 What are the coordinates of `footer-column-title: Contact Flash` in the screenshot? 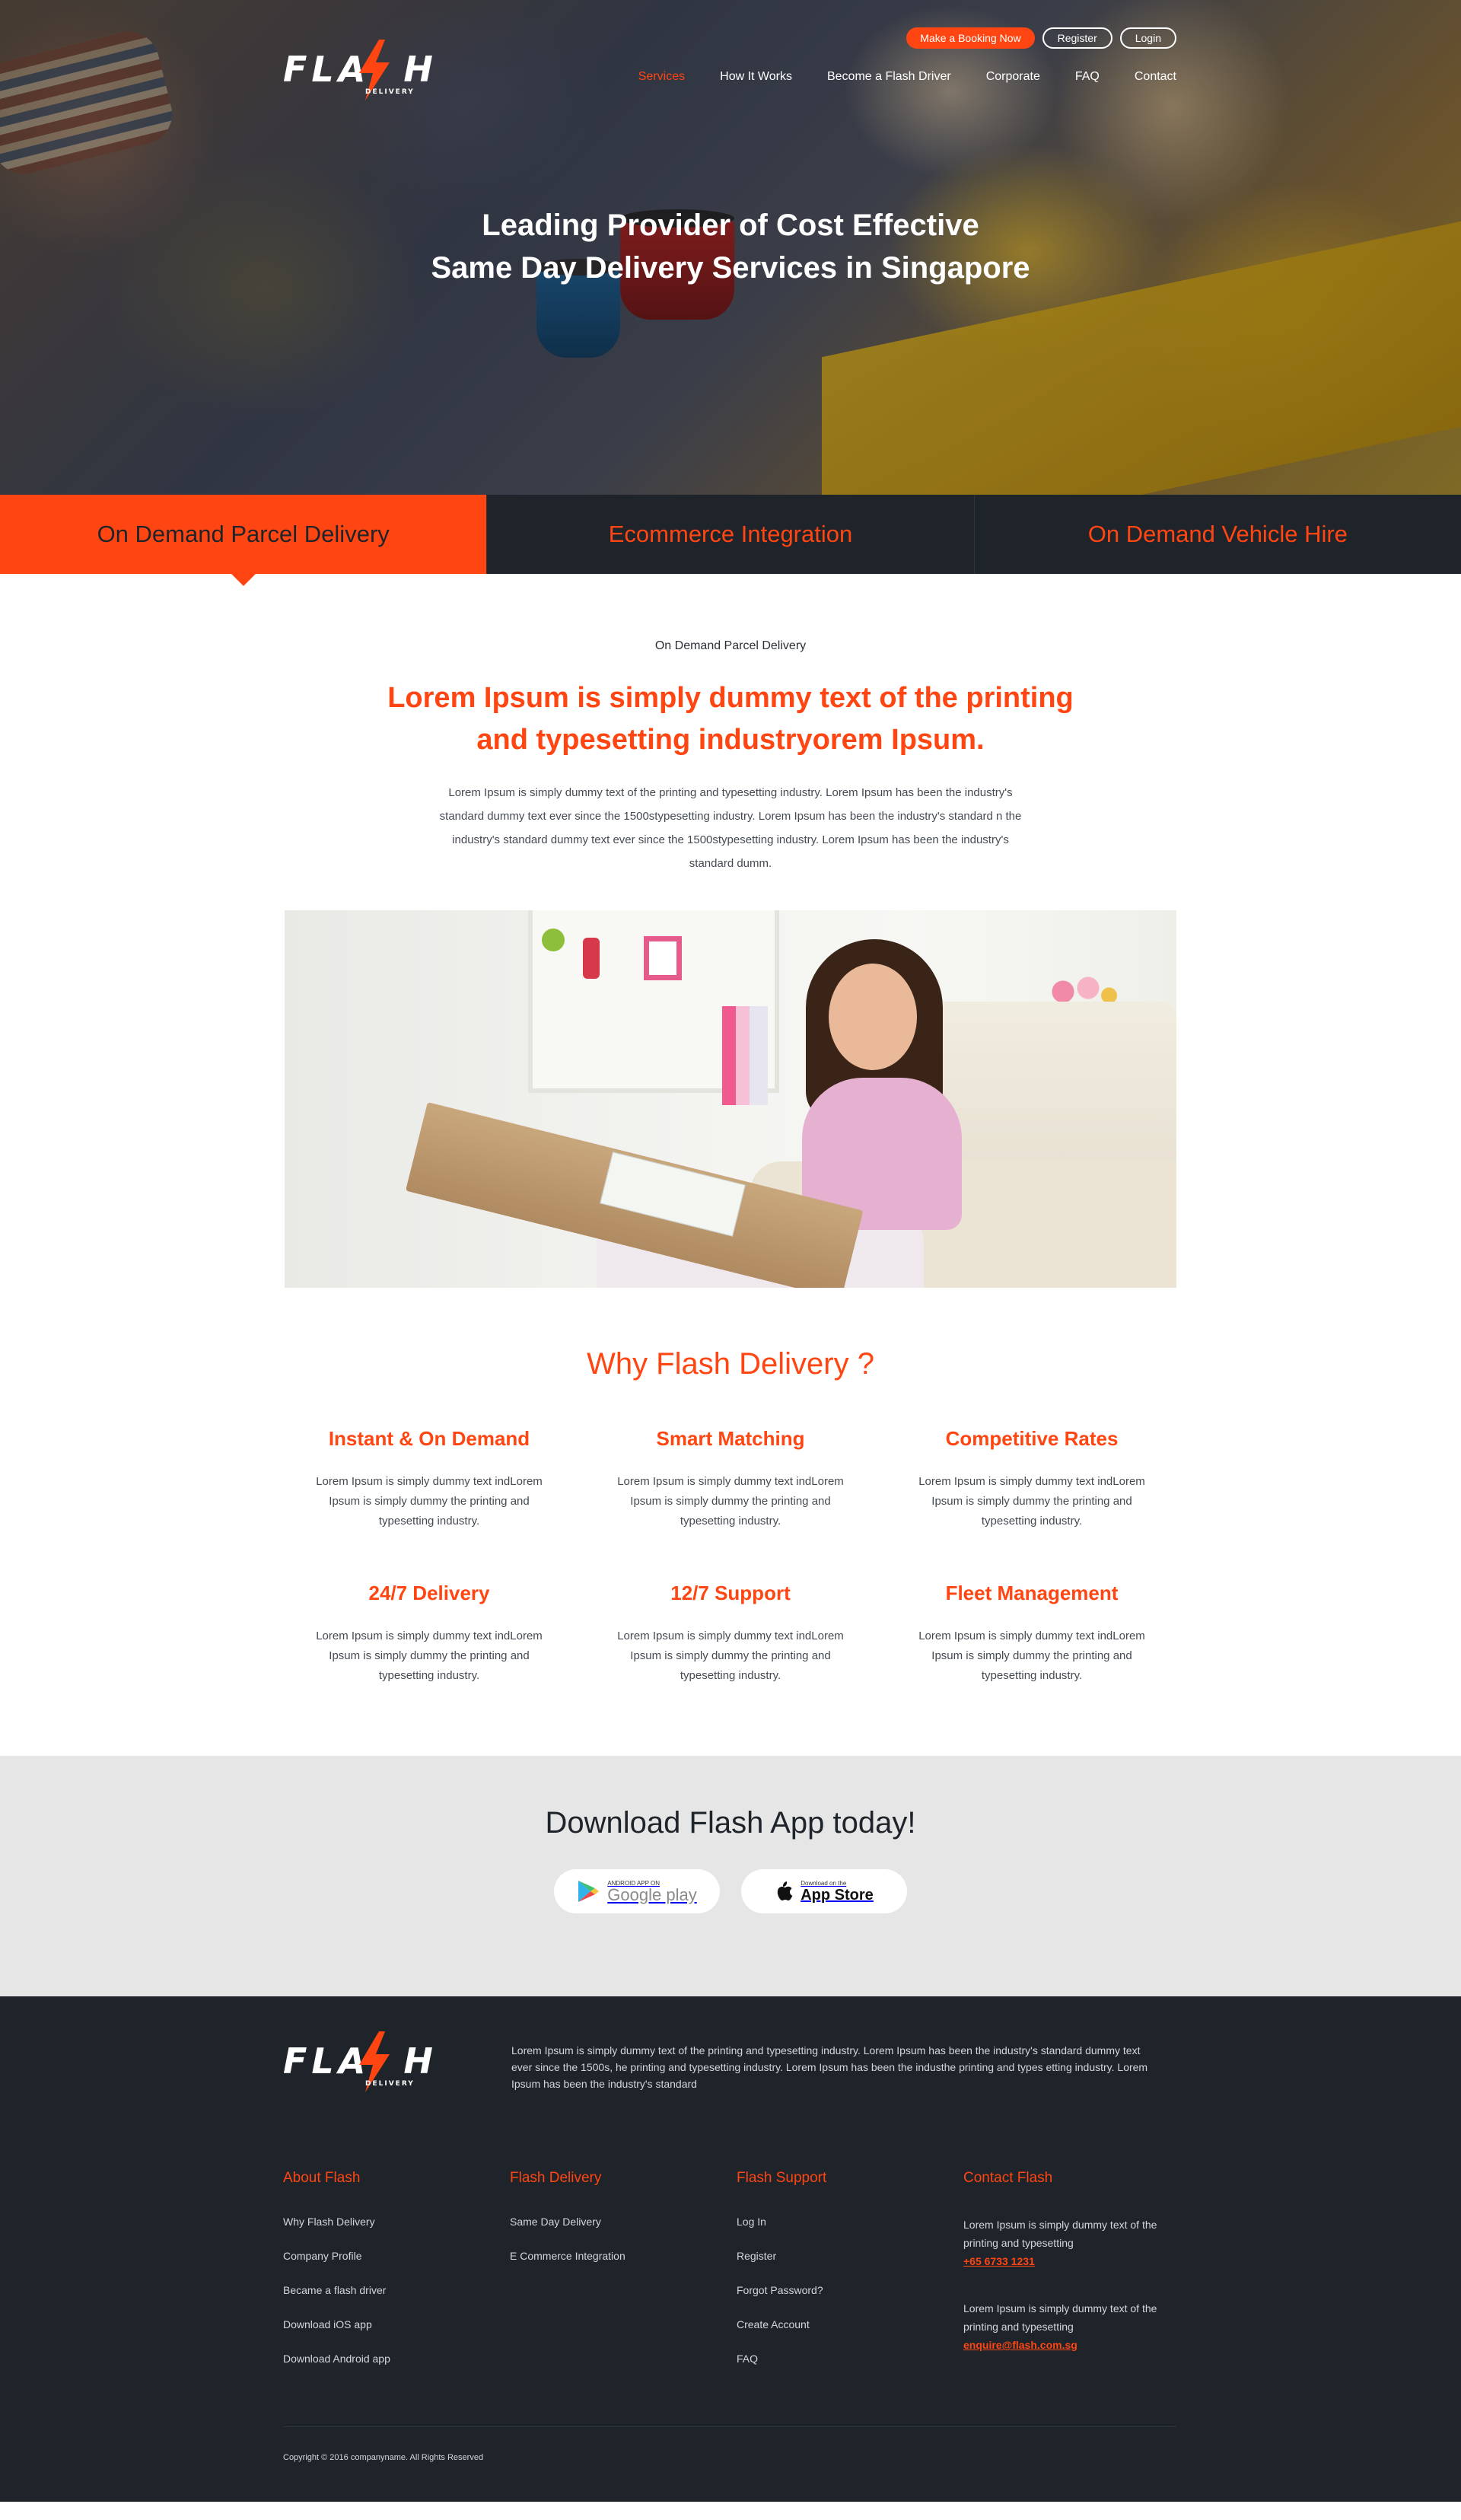 It's located at (1008, 2178).